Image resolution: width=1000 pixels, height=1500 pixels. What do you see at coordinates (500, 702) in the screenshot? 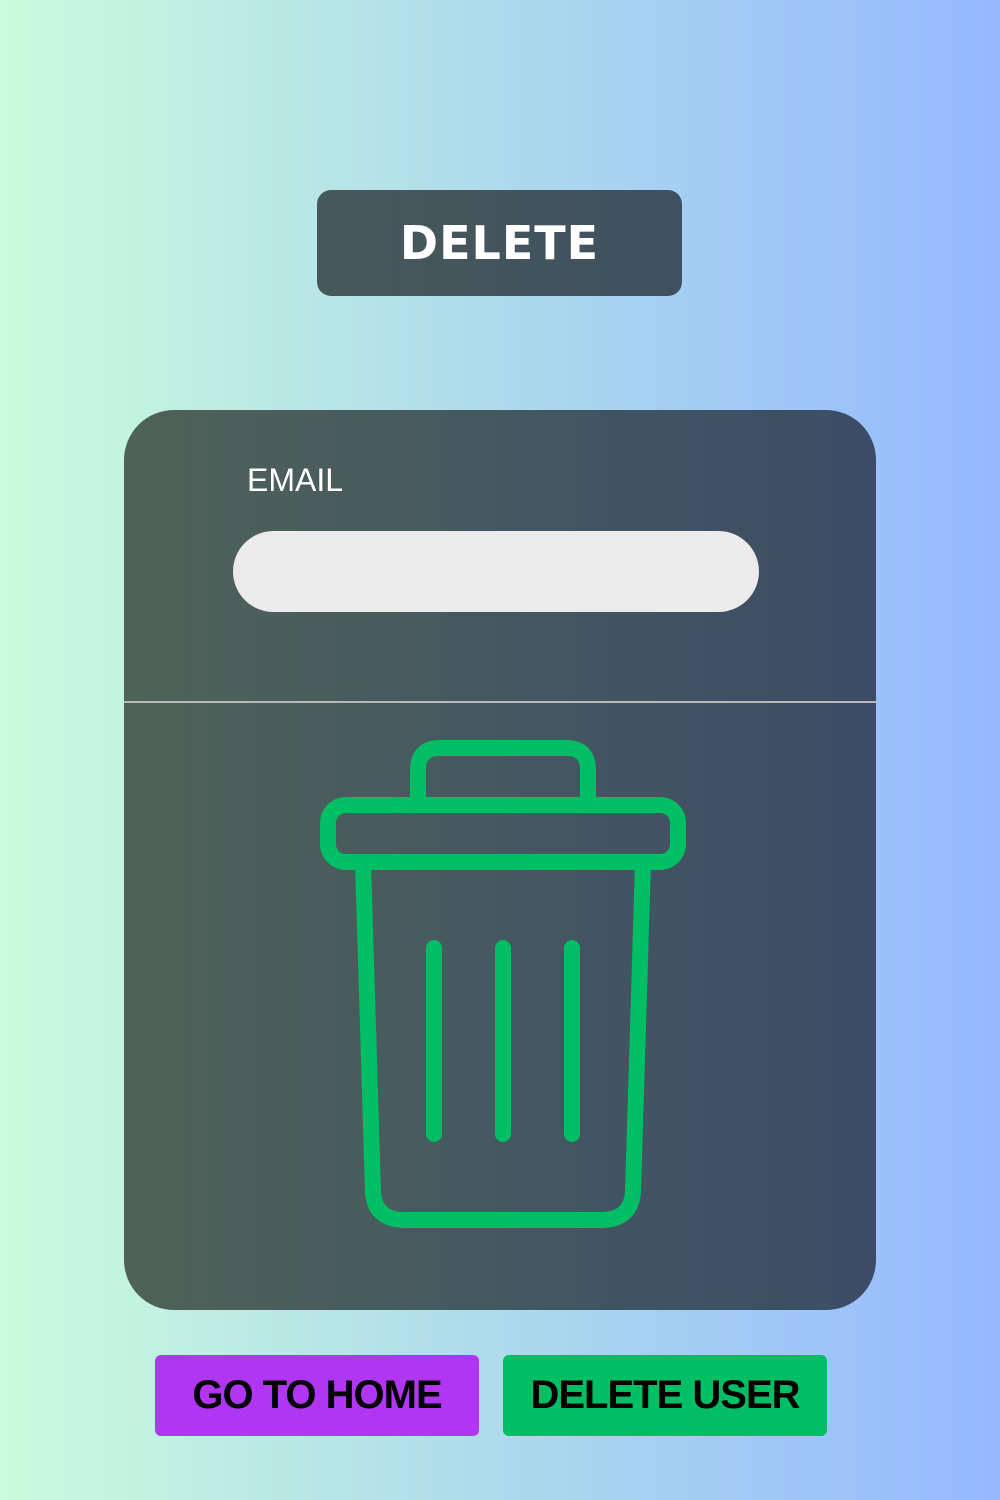
I see `divider` at bounding box center [500, 702].